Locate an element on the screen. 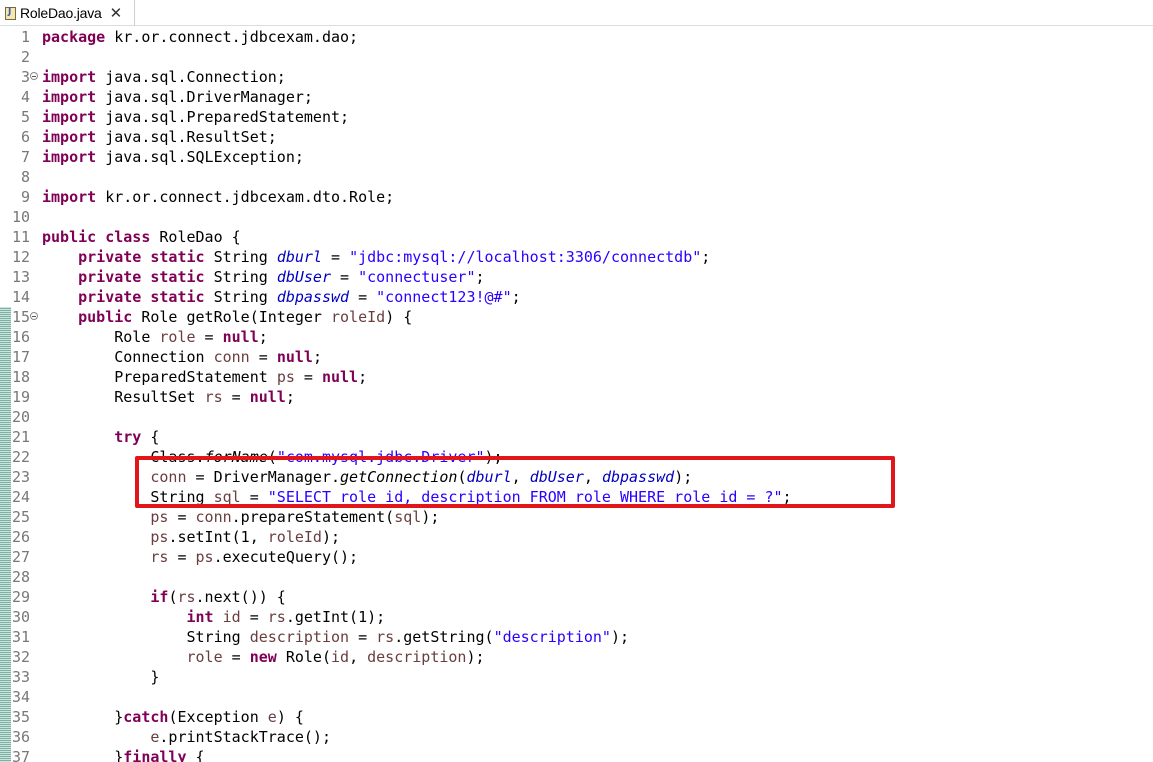 The image size is (1153, 762). code-token: ps is located at coordinates (159, 537).